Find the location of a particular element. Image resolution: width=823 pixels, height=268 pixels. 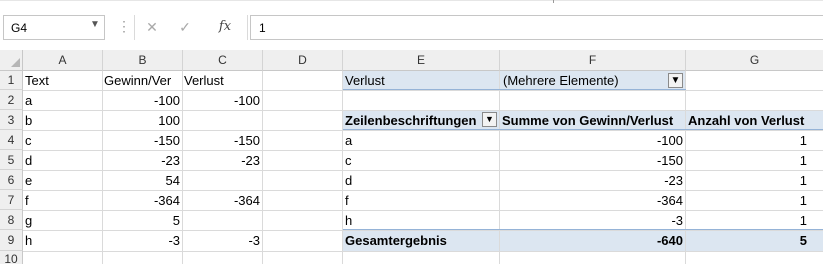

cell-c4: -150 is located at coordinates (221, 140).